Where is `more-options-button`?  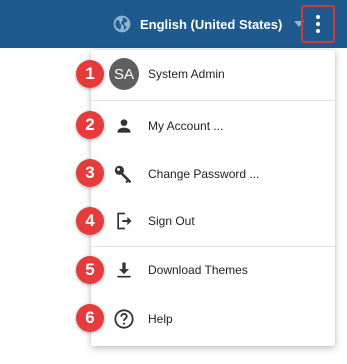 more-options-button is located at coordinates (318, 24).